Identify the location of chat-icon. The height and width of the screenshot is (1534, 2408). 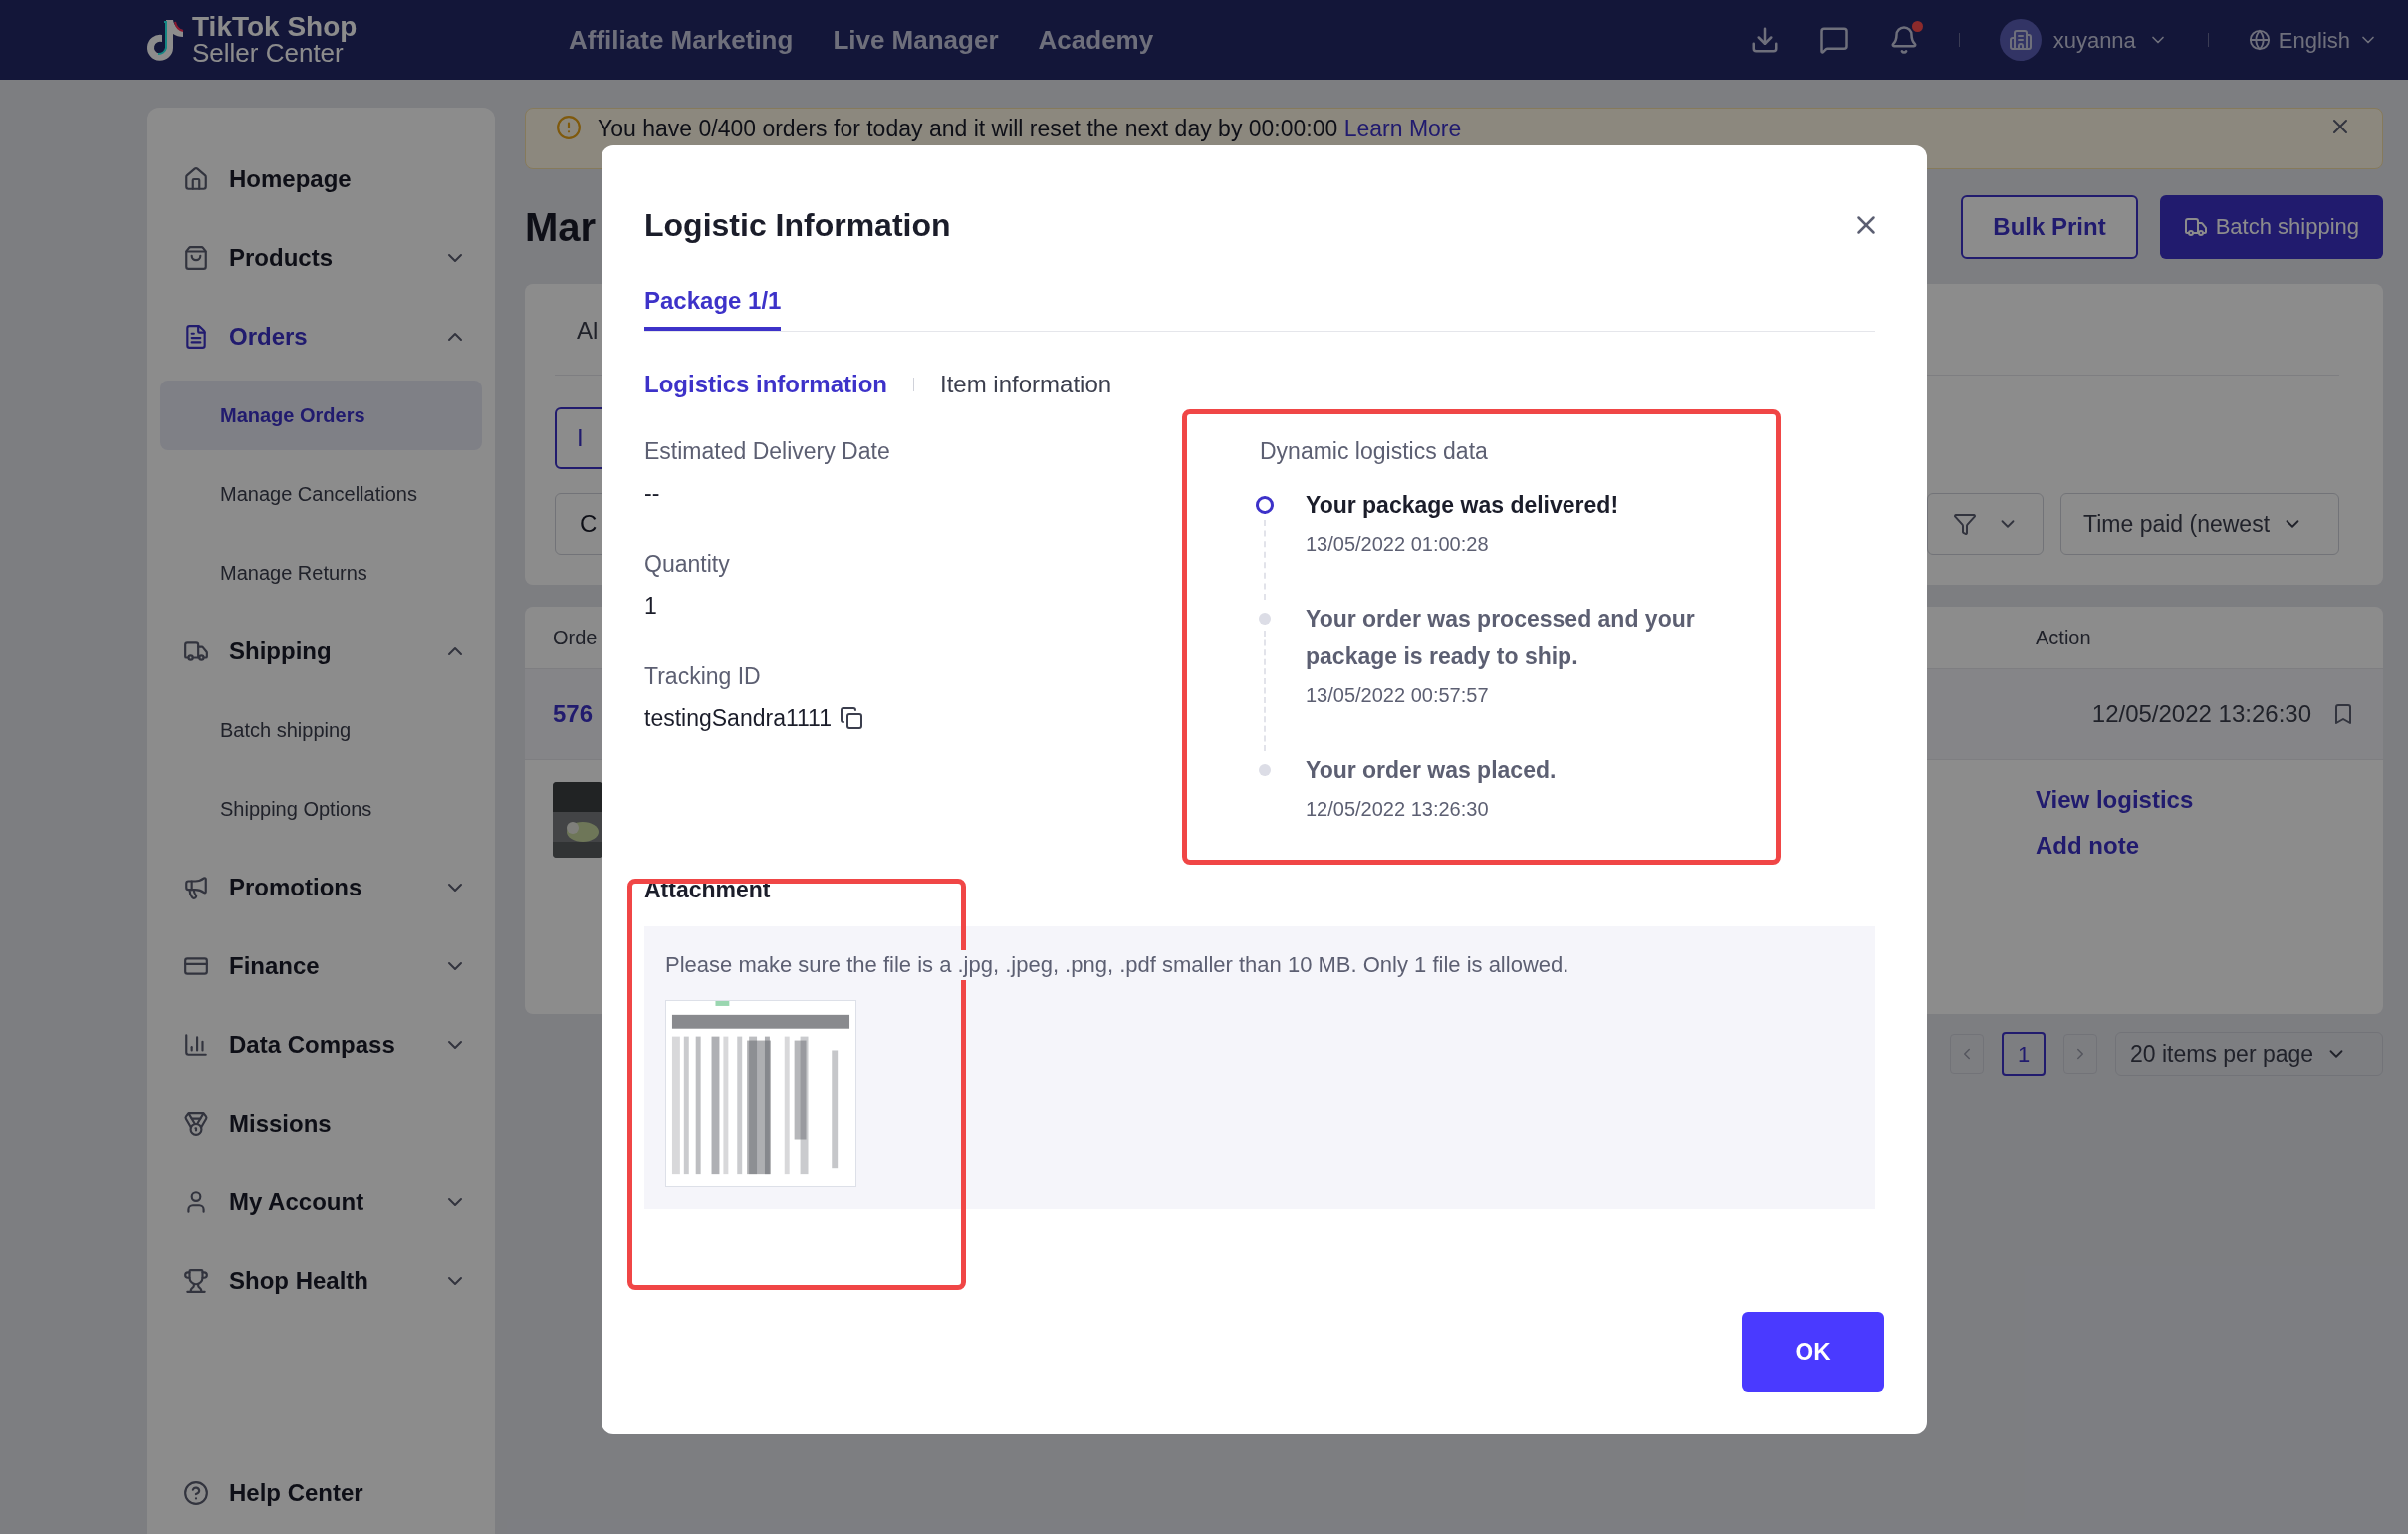
(1833, 40).